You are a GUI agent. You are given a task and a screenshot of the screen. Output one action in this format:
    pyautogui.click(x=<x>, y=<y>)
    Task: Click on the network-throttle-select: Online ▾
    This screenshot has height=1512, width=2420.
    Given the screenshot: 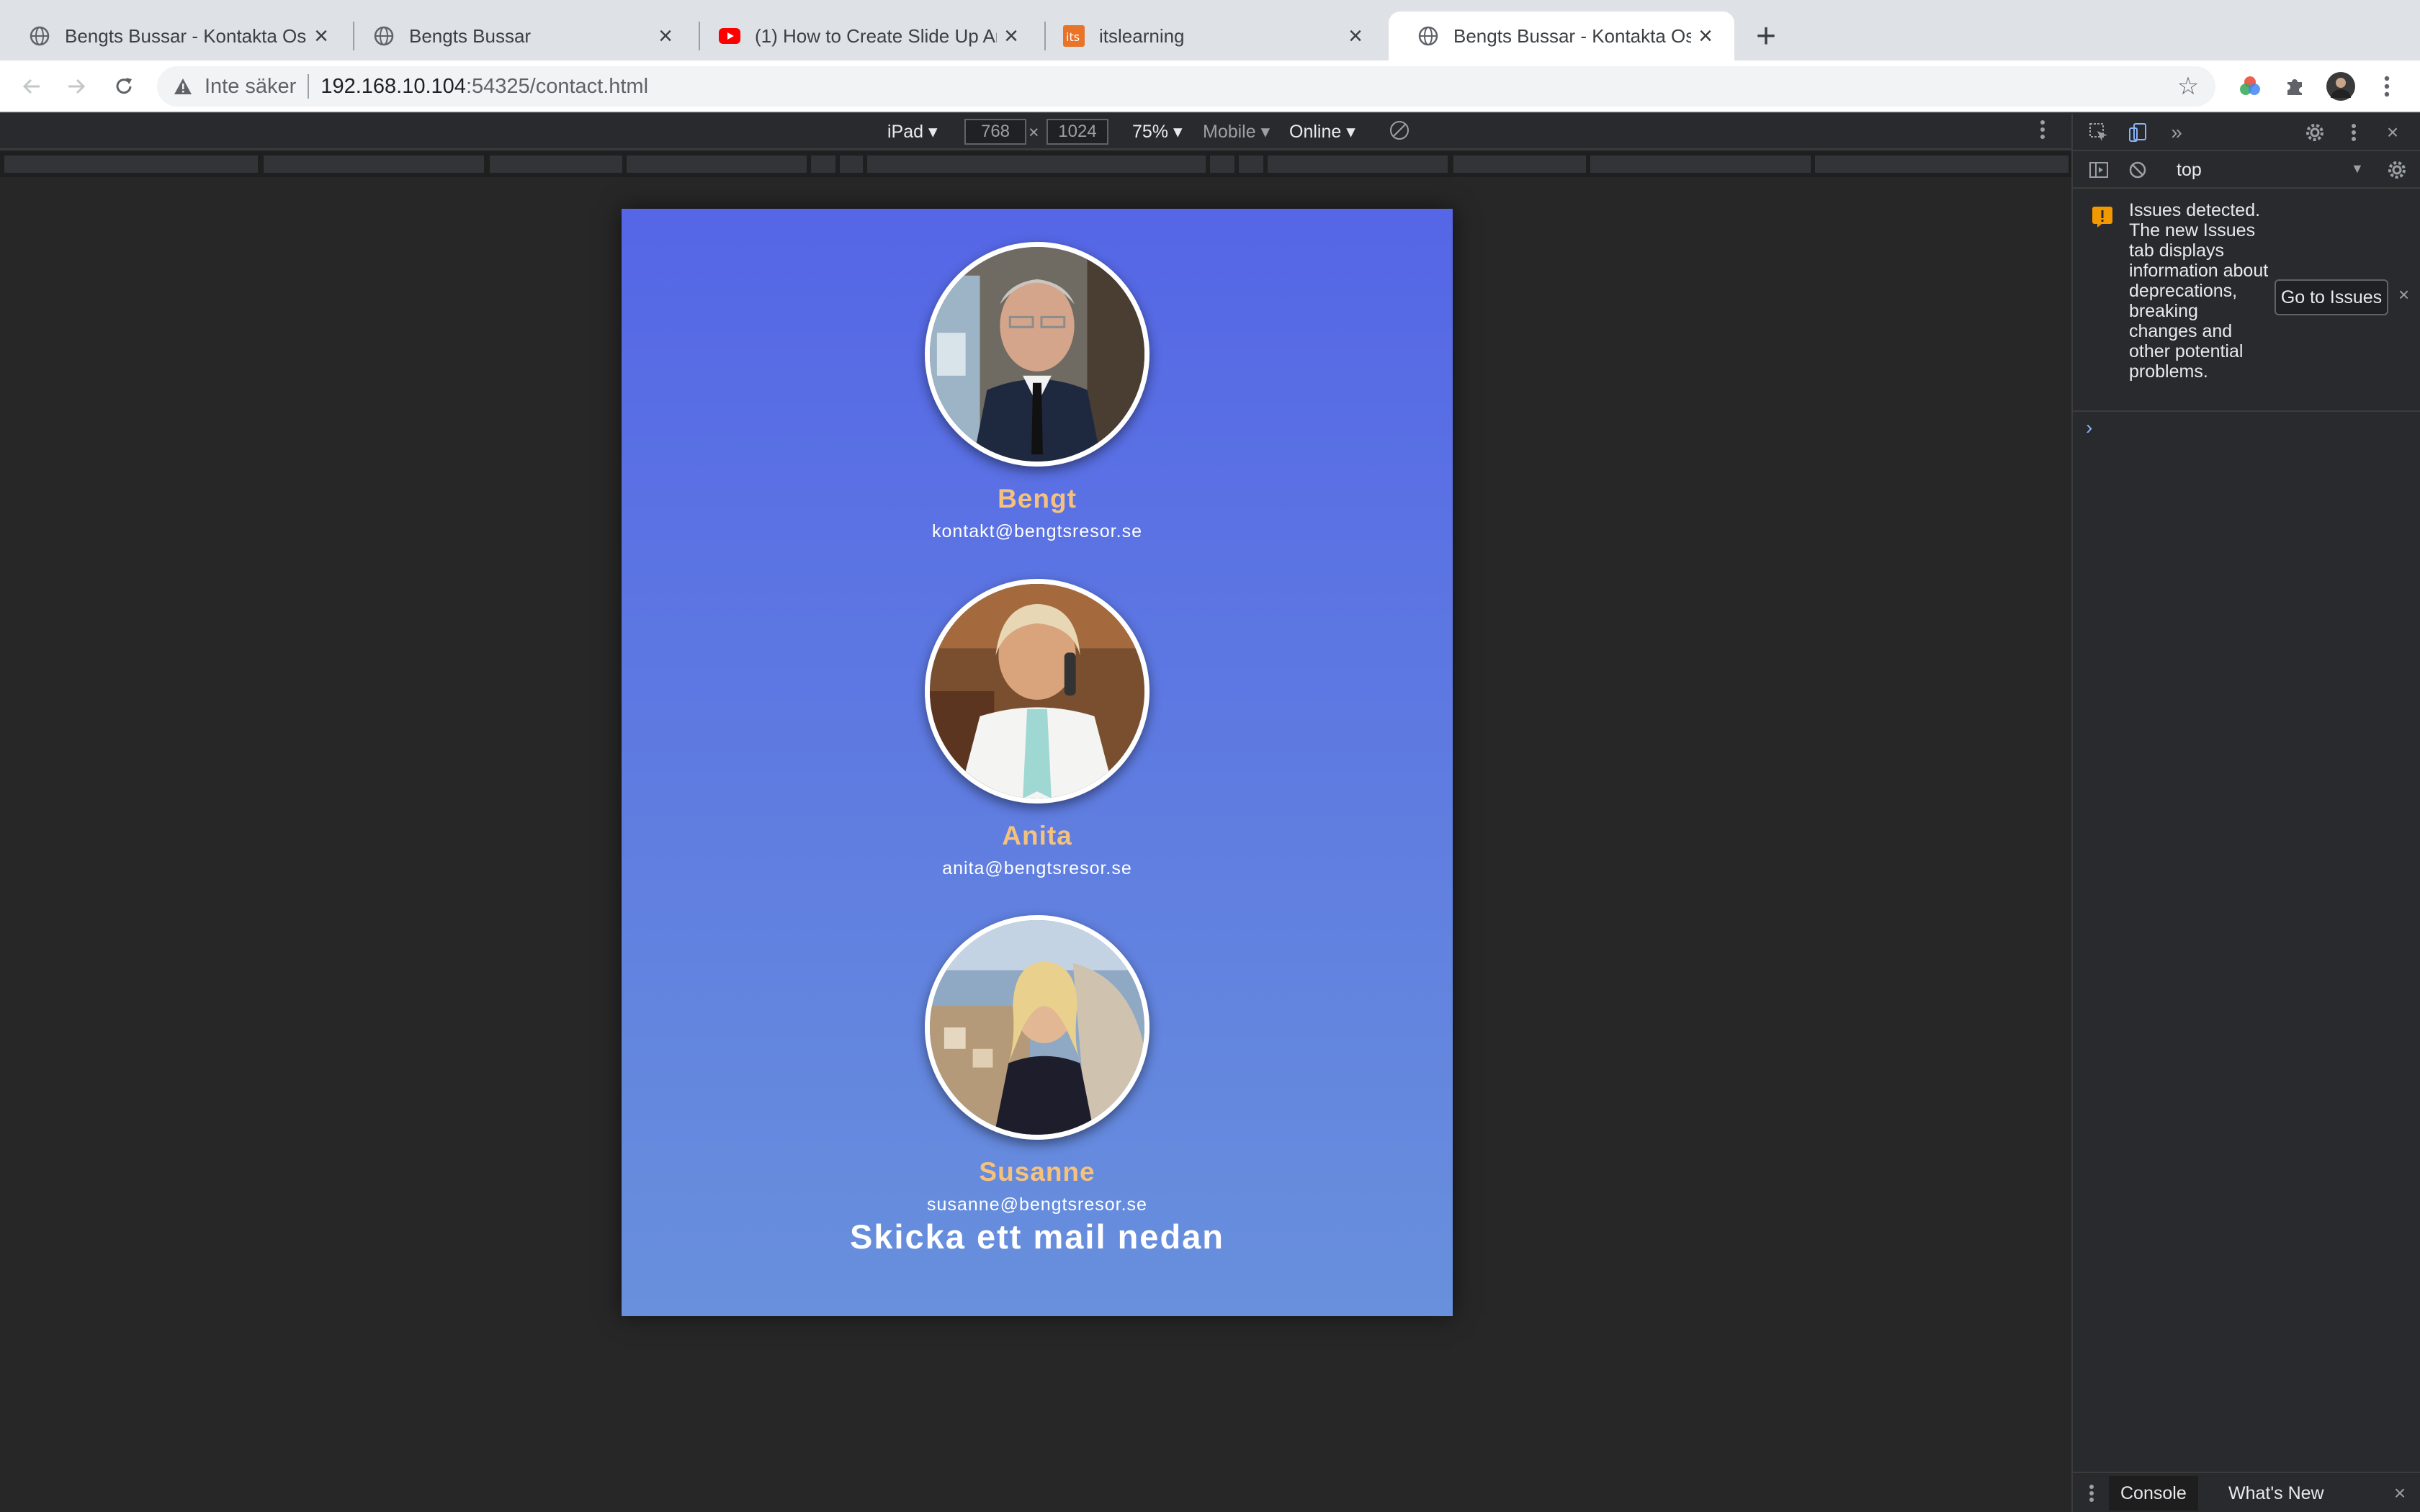 What is the action you would take?
    pyautogui.click(x=1322, y=132)
    